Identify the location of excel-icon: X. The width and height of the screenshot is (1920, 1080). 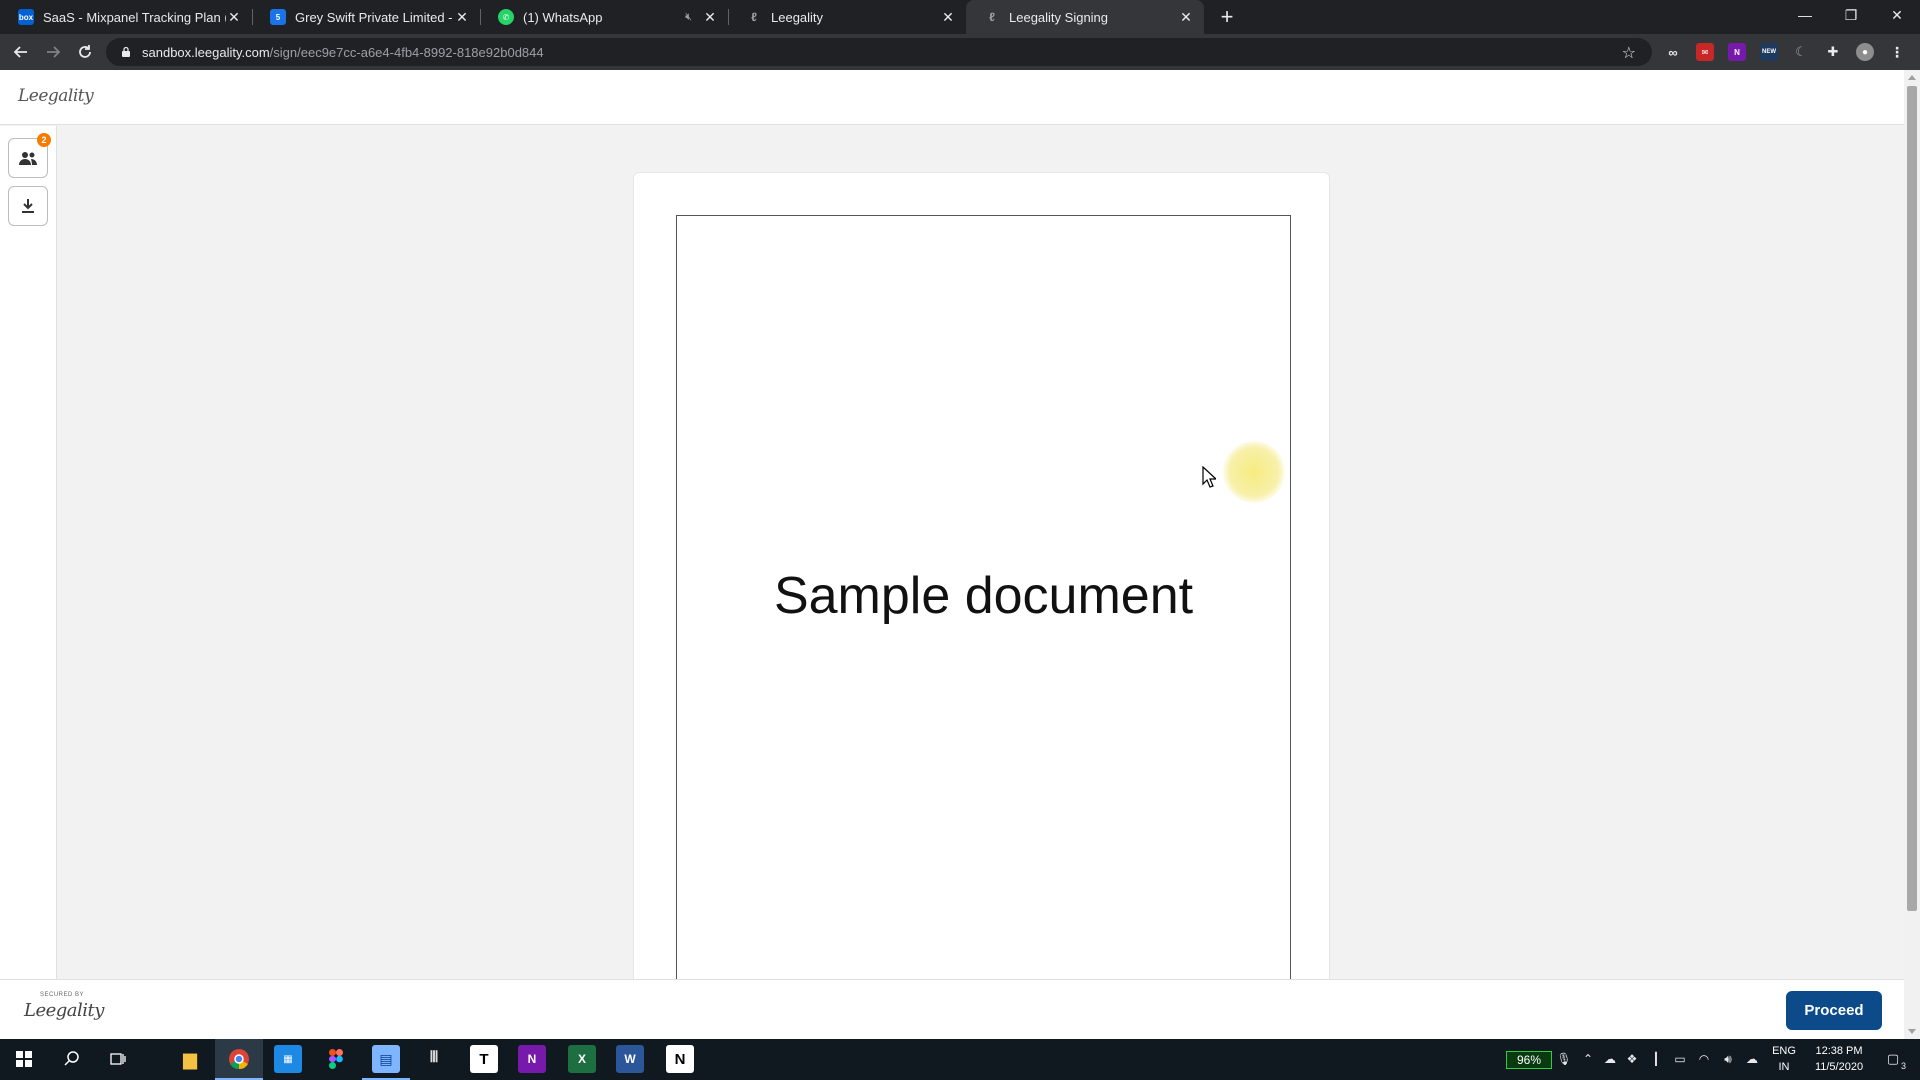
(582, 1059).